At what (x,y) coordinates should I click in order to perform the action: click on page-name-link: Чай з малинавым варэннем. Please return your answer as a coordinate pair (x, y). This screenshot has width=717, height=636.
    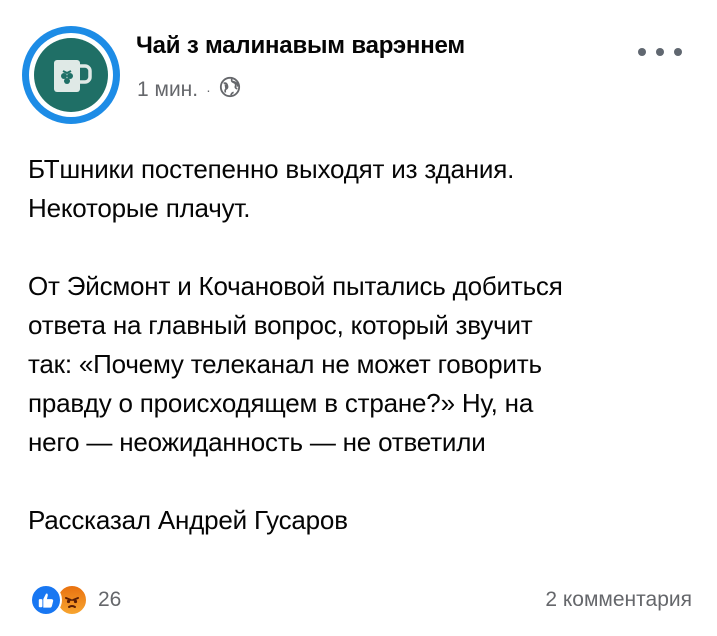
    Looking at the image, I should click on (300, 46).